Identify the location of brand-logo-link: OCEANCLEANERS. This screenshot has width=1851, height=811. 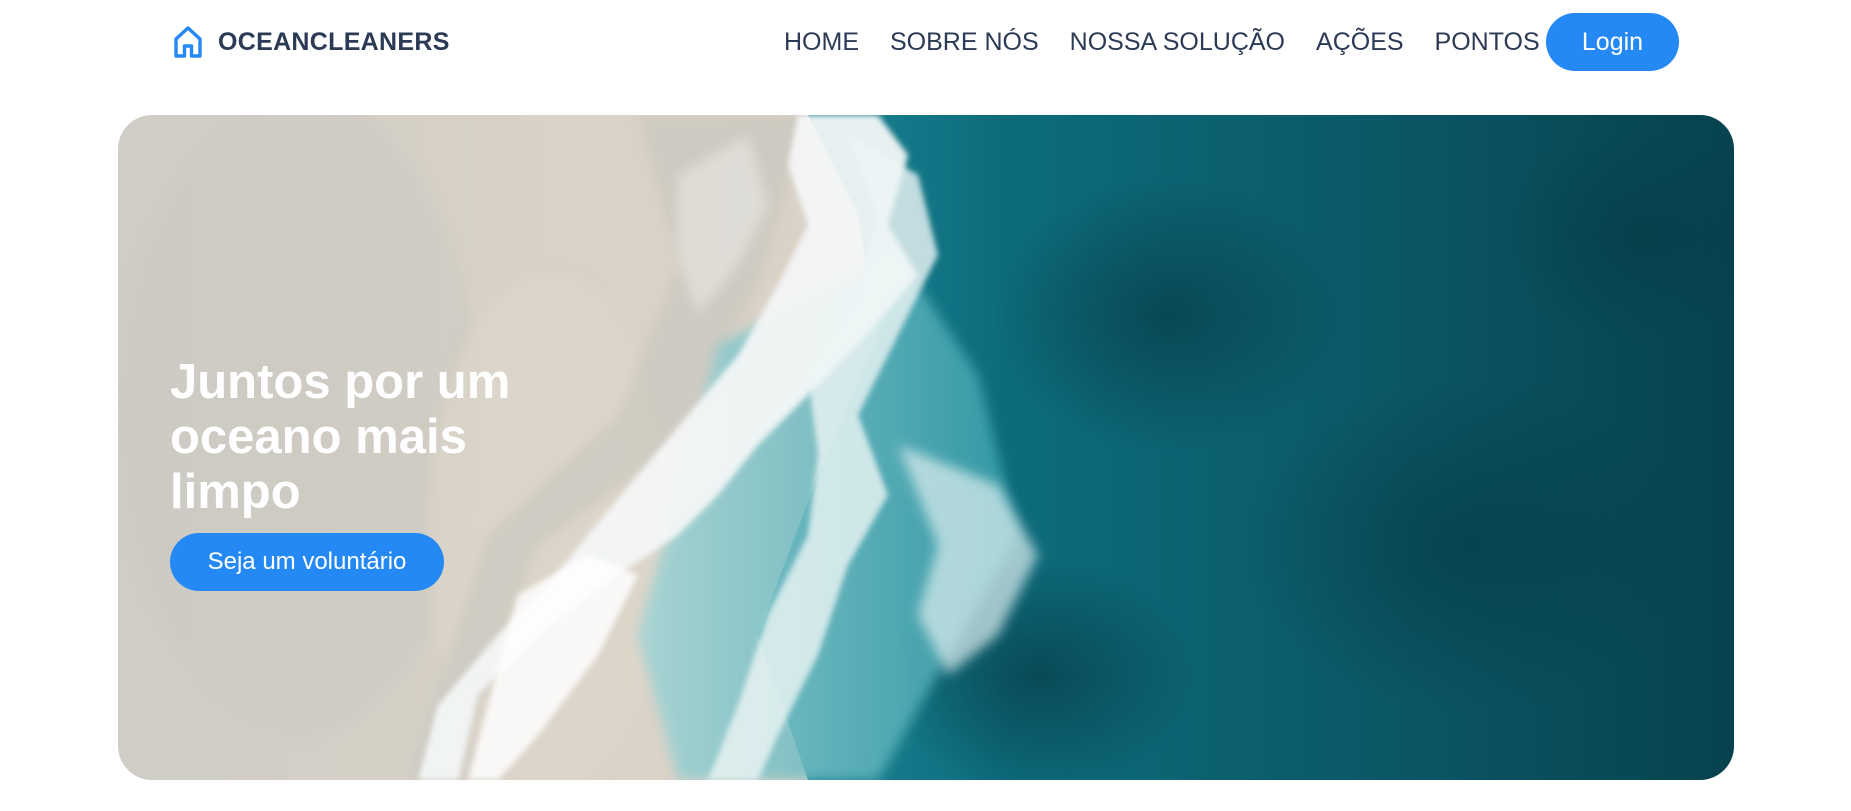
(311, 42).